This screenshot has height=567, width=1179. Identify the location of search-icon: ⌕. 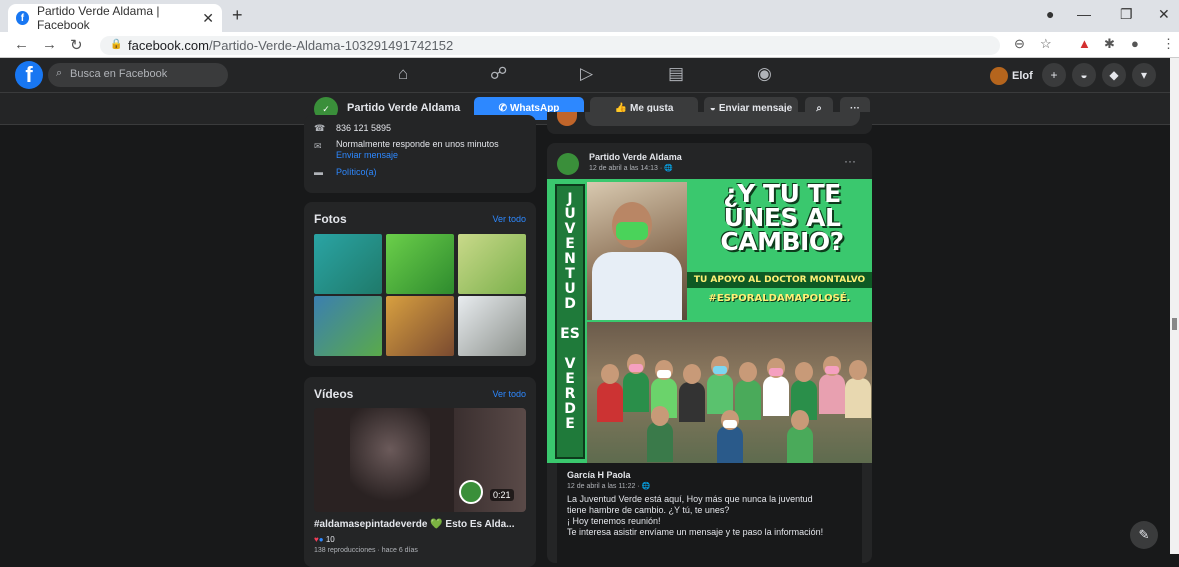
(59, 73).